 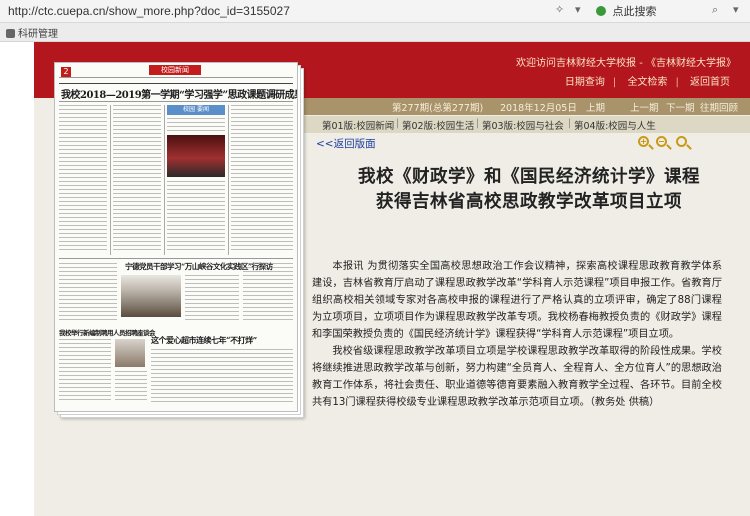 I want to click on left-margin, so click(x=17, y=279).